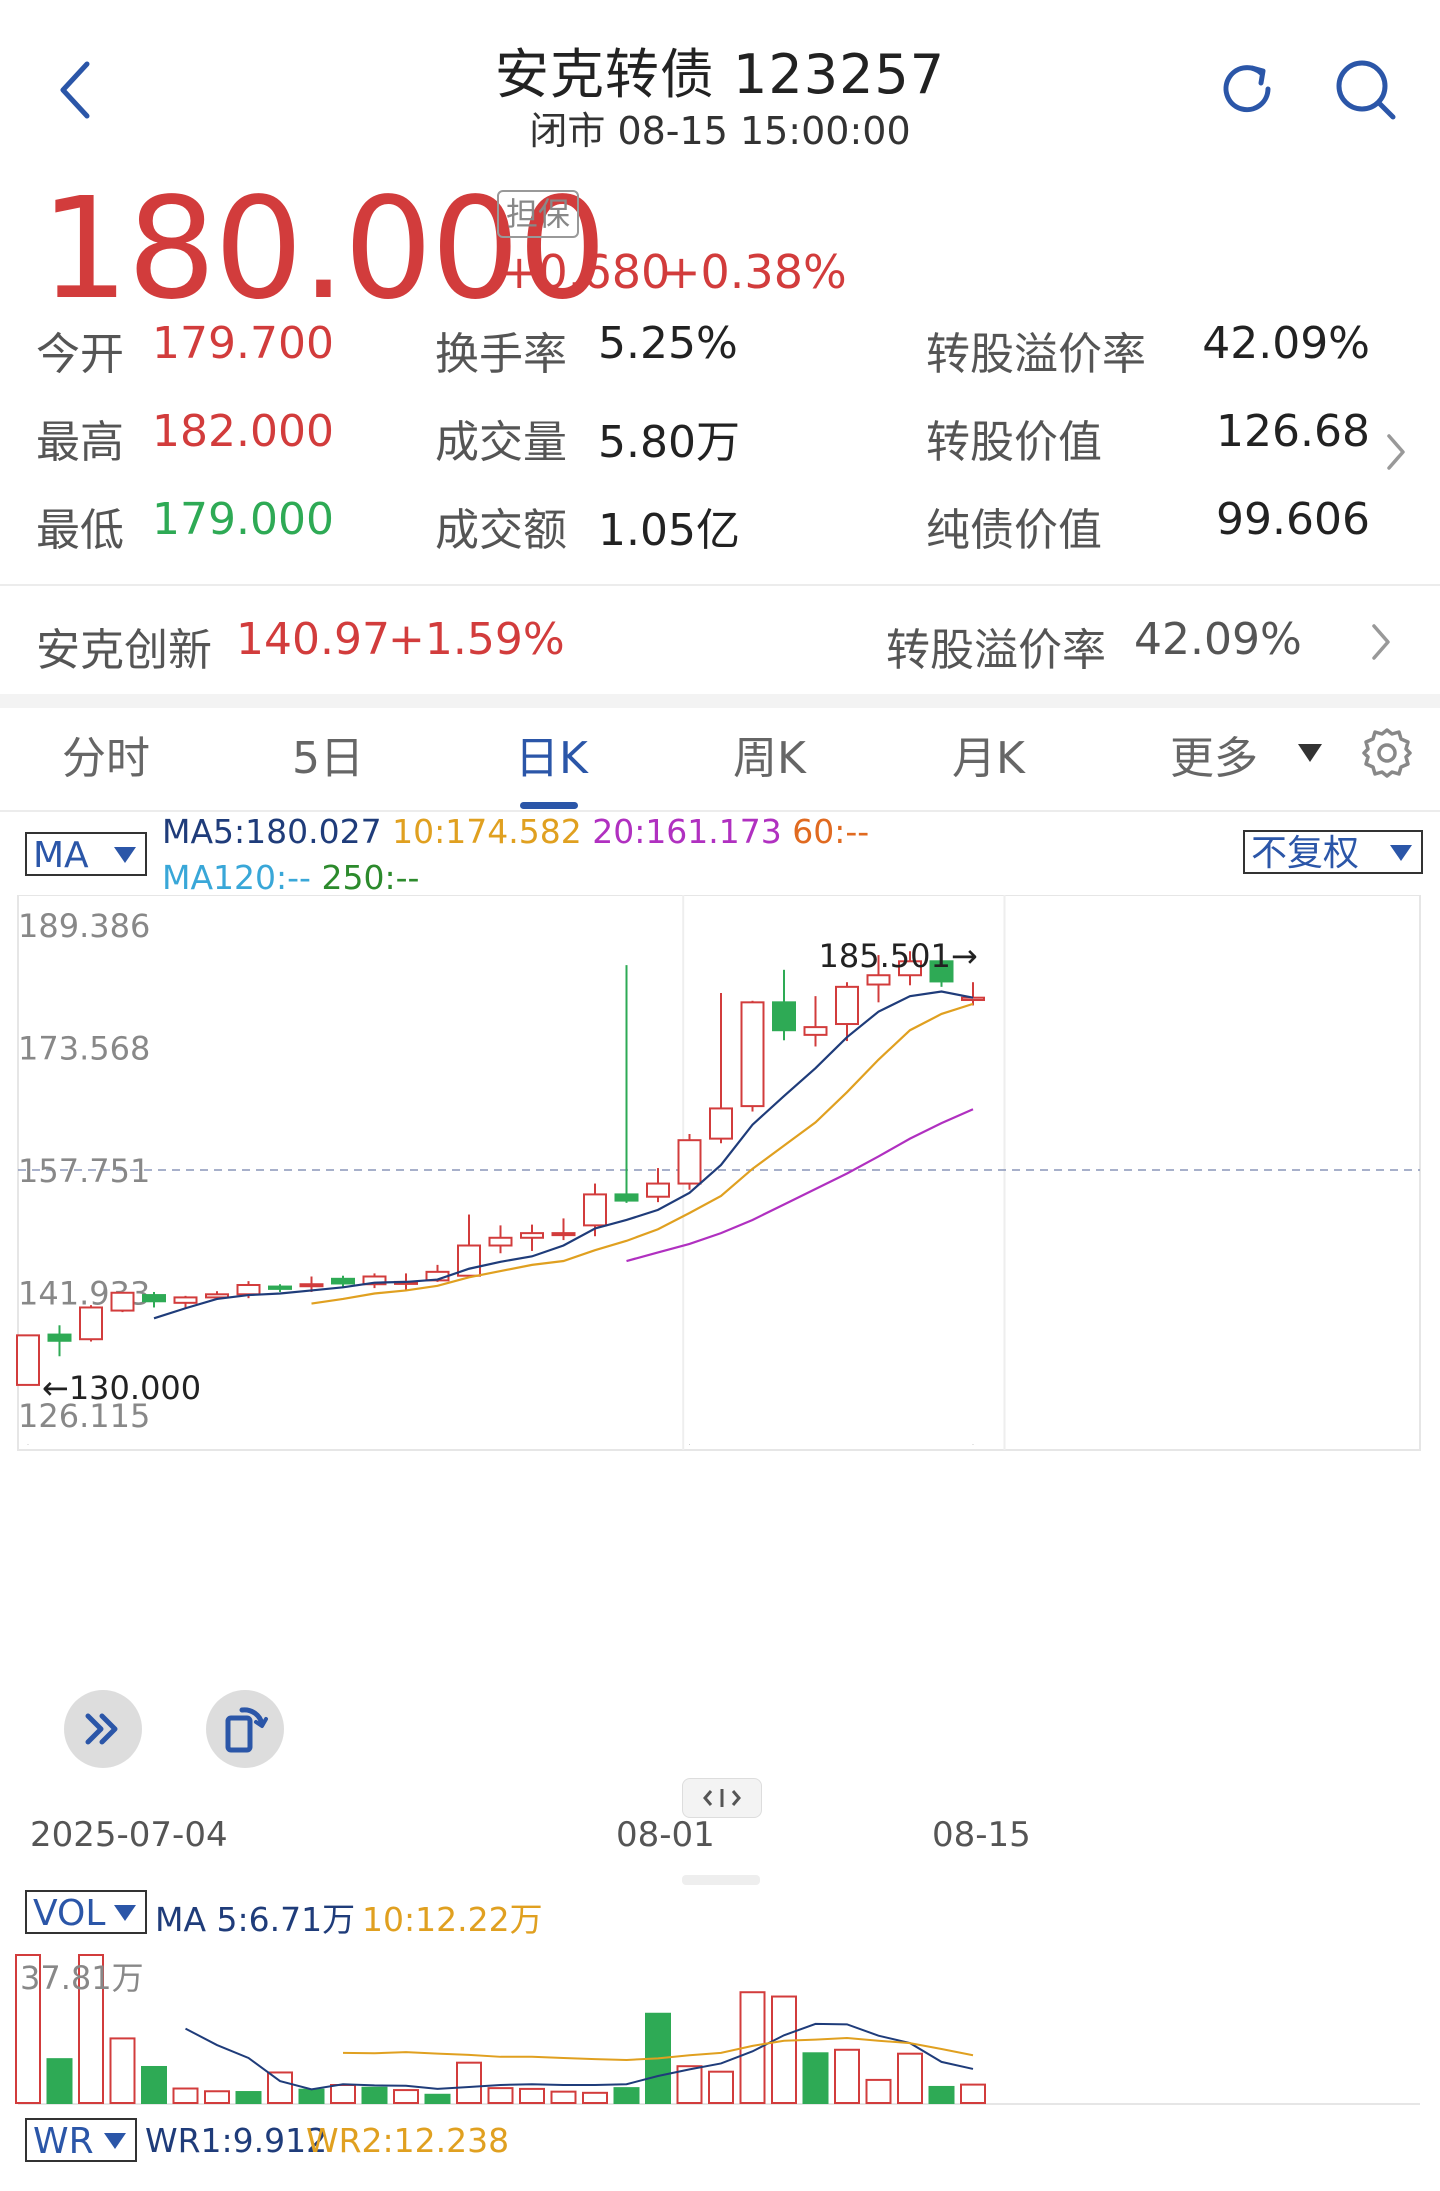  Describe the element at coordinates (1214, 754) in the screenshot. I see `tab-more: 更多` at that location.